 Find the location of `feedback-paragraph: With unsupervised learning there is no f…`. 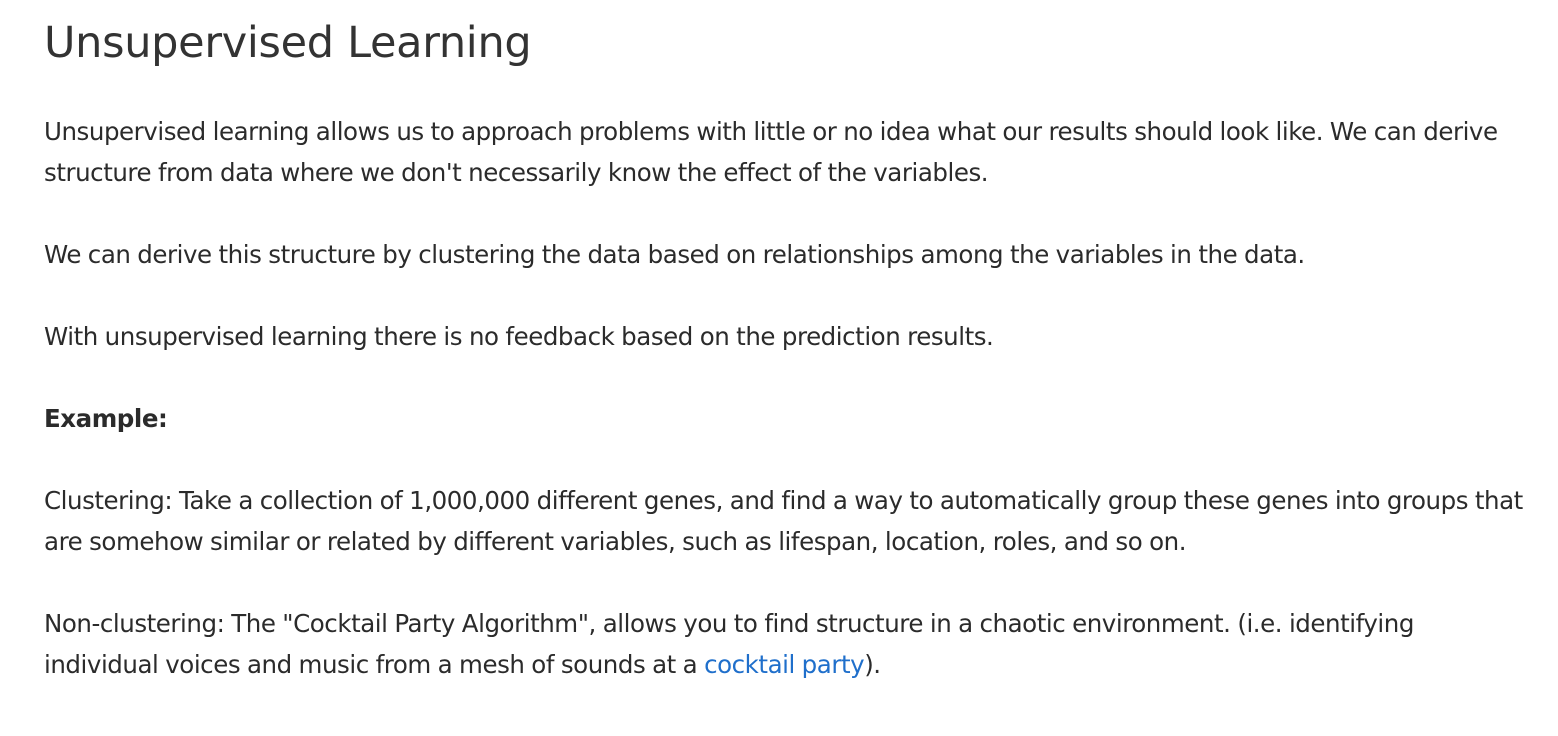

feedback-paragraph: With unsupervised learning there is no f… is located at coordinates (519, 336).